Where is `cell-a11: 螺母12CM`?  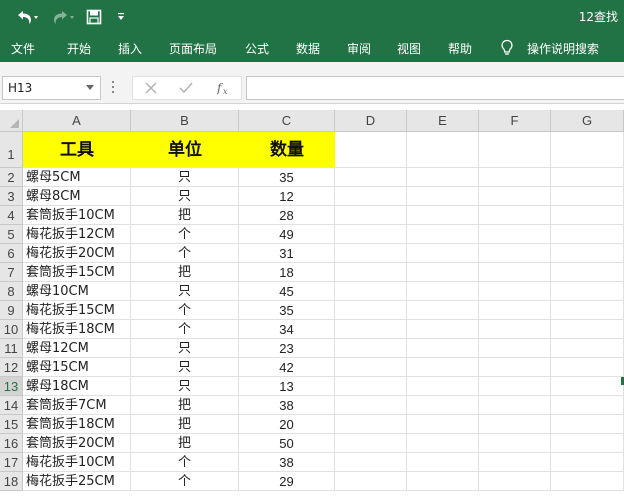 cell-a11: 螺母12CM is located at coordinates (77, 348).